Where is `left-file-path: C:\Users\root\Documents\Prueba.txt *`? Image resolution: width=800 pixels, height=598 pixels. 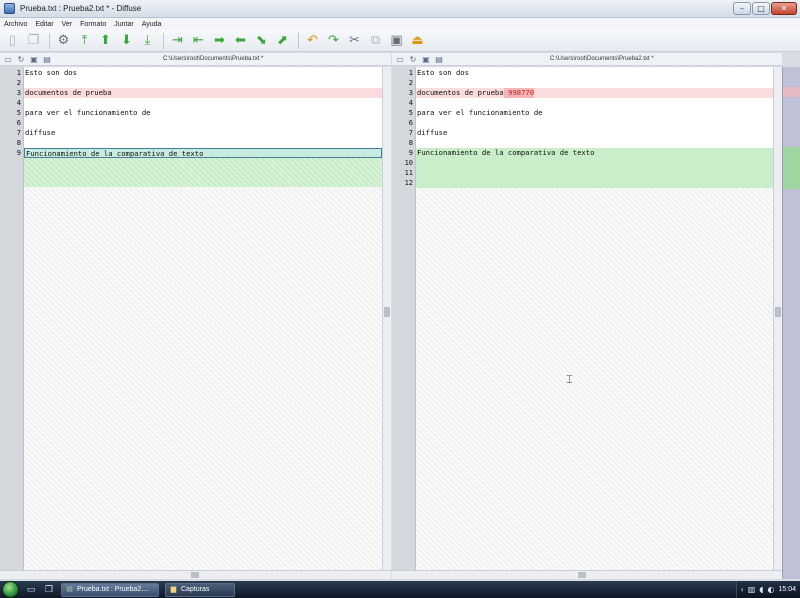 left-file-path: C:\Users\root\Documents\Prueba.txt * is located at coordinates (213, 59).